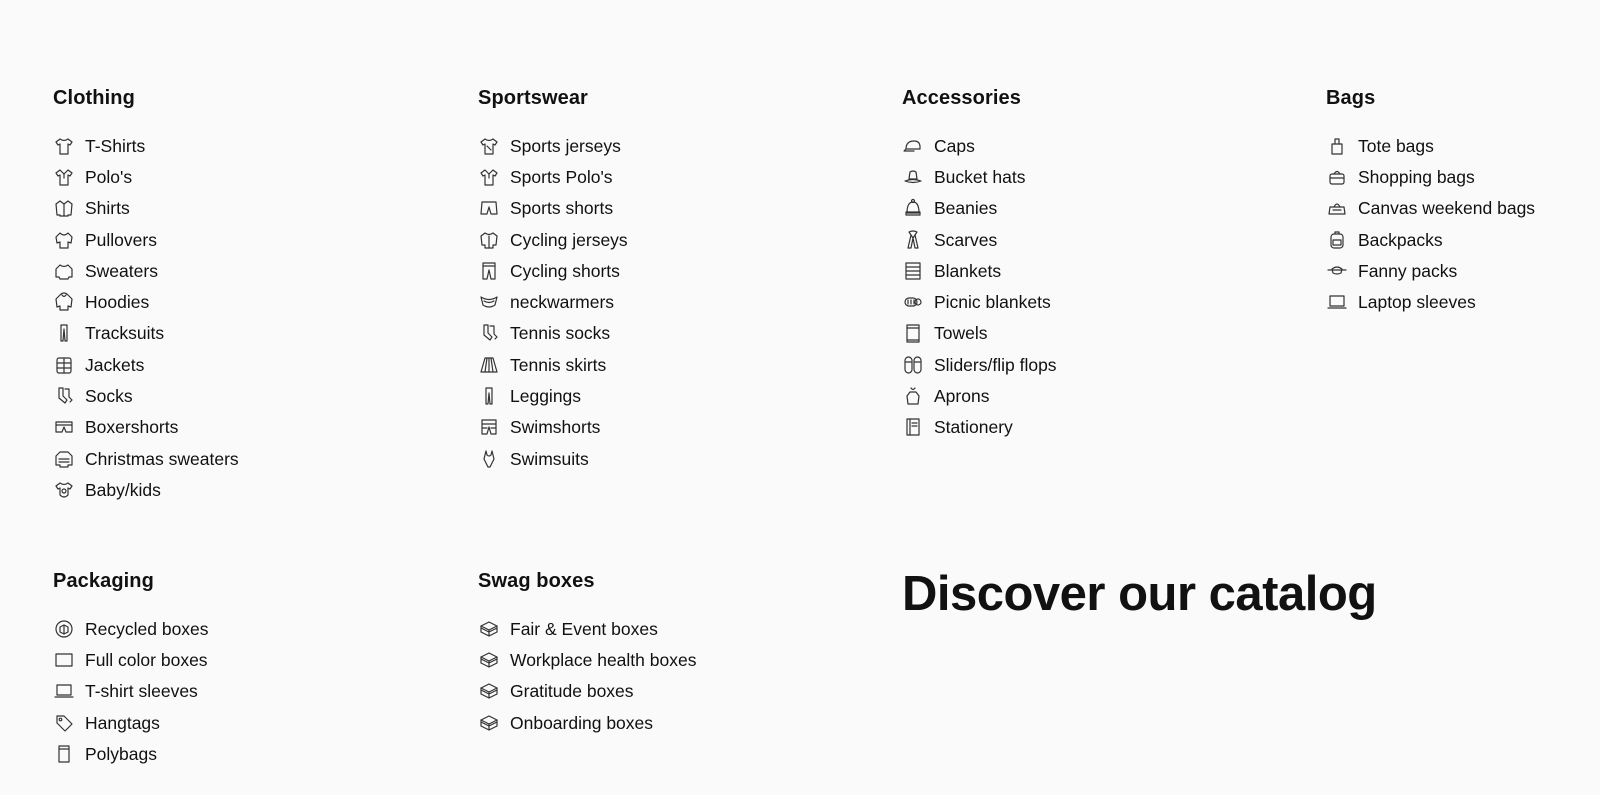 The image size is (1600, 795). What do you see at coordinates (1416, 176) in the screenshot?
I see `menu-item-label: Shopping bags` at bounding box center [1416, 176].